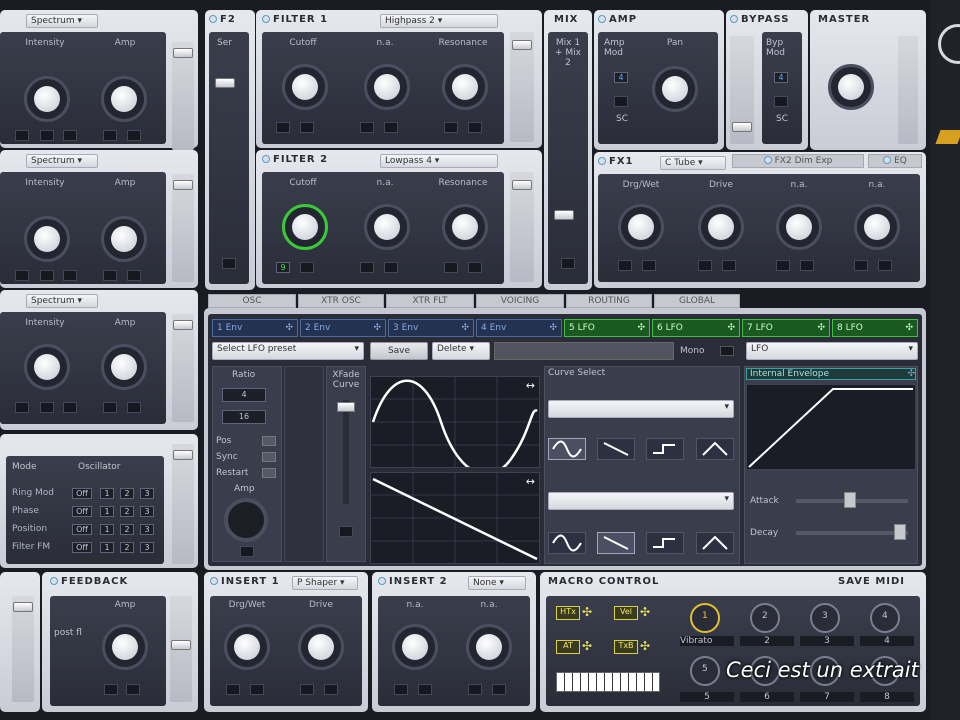 This screenshot has height=720, width=960. Describe the element at coordinates (325, 583) in the screenshot. I see `insert1-type-select: P Shaper ▾` at that location.